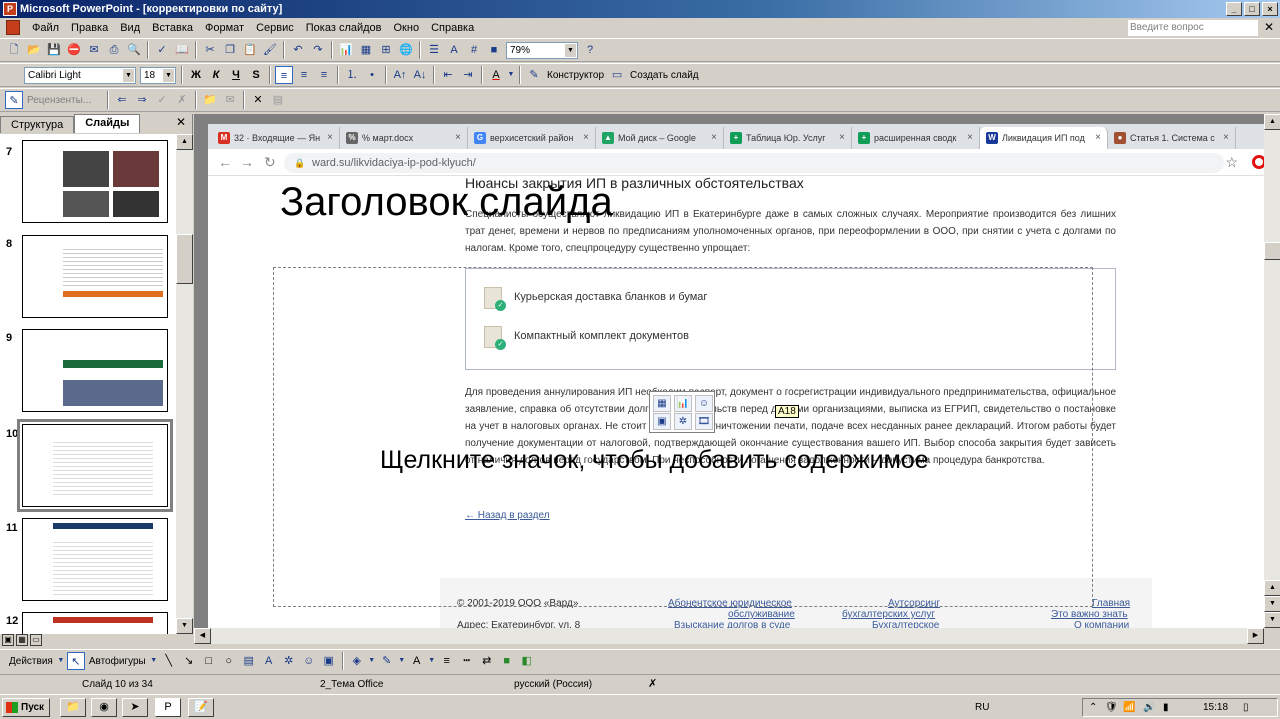 Image resolution: width=1280 pixels, height=719 pixels. What do you see at coordinates (527, 661) in the screenshot?
I see `3d-style-icon: ◧` at bounding box center [527, 661].